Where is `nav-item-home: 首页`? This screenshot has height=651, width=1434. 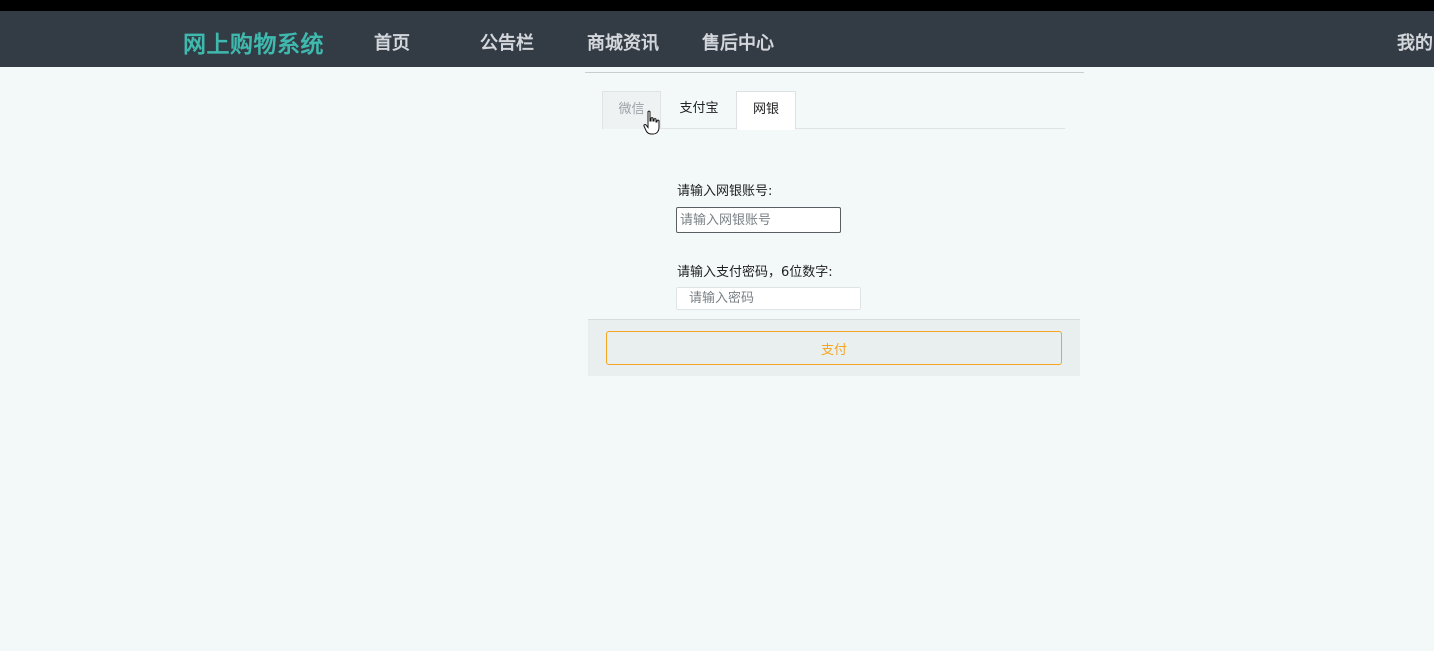
nav-item-home: 首页 is located at coordinates (392, 42).